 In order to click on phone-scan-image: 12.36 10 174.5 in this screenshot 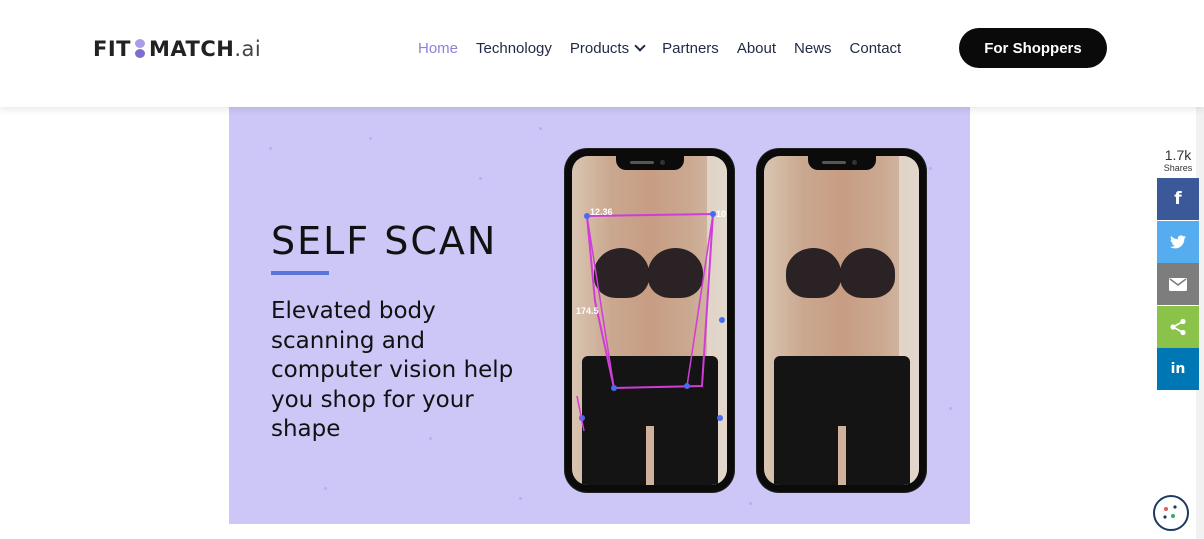, I will do `click(649, 320)`.